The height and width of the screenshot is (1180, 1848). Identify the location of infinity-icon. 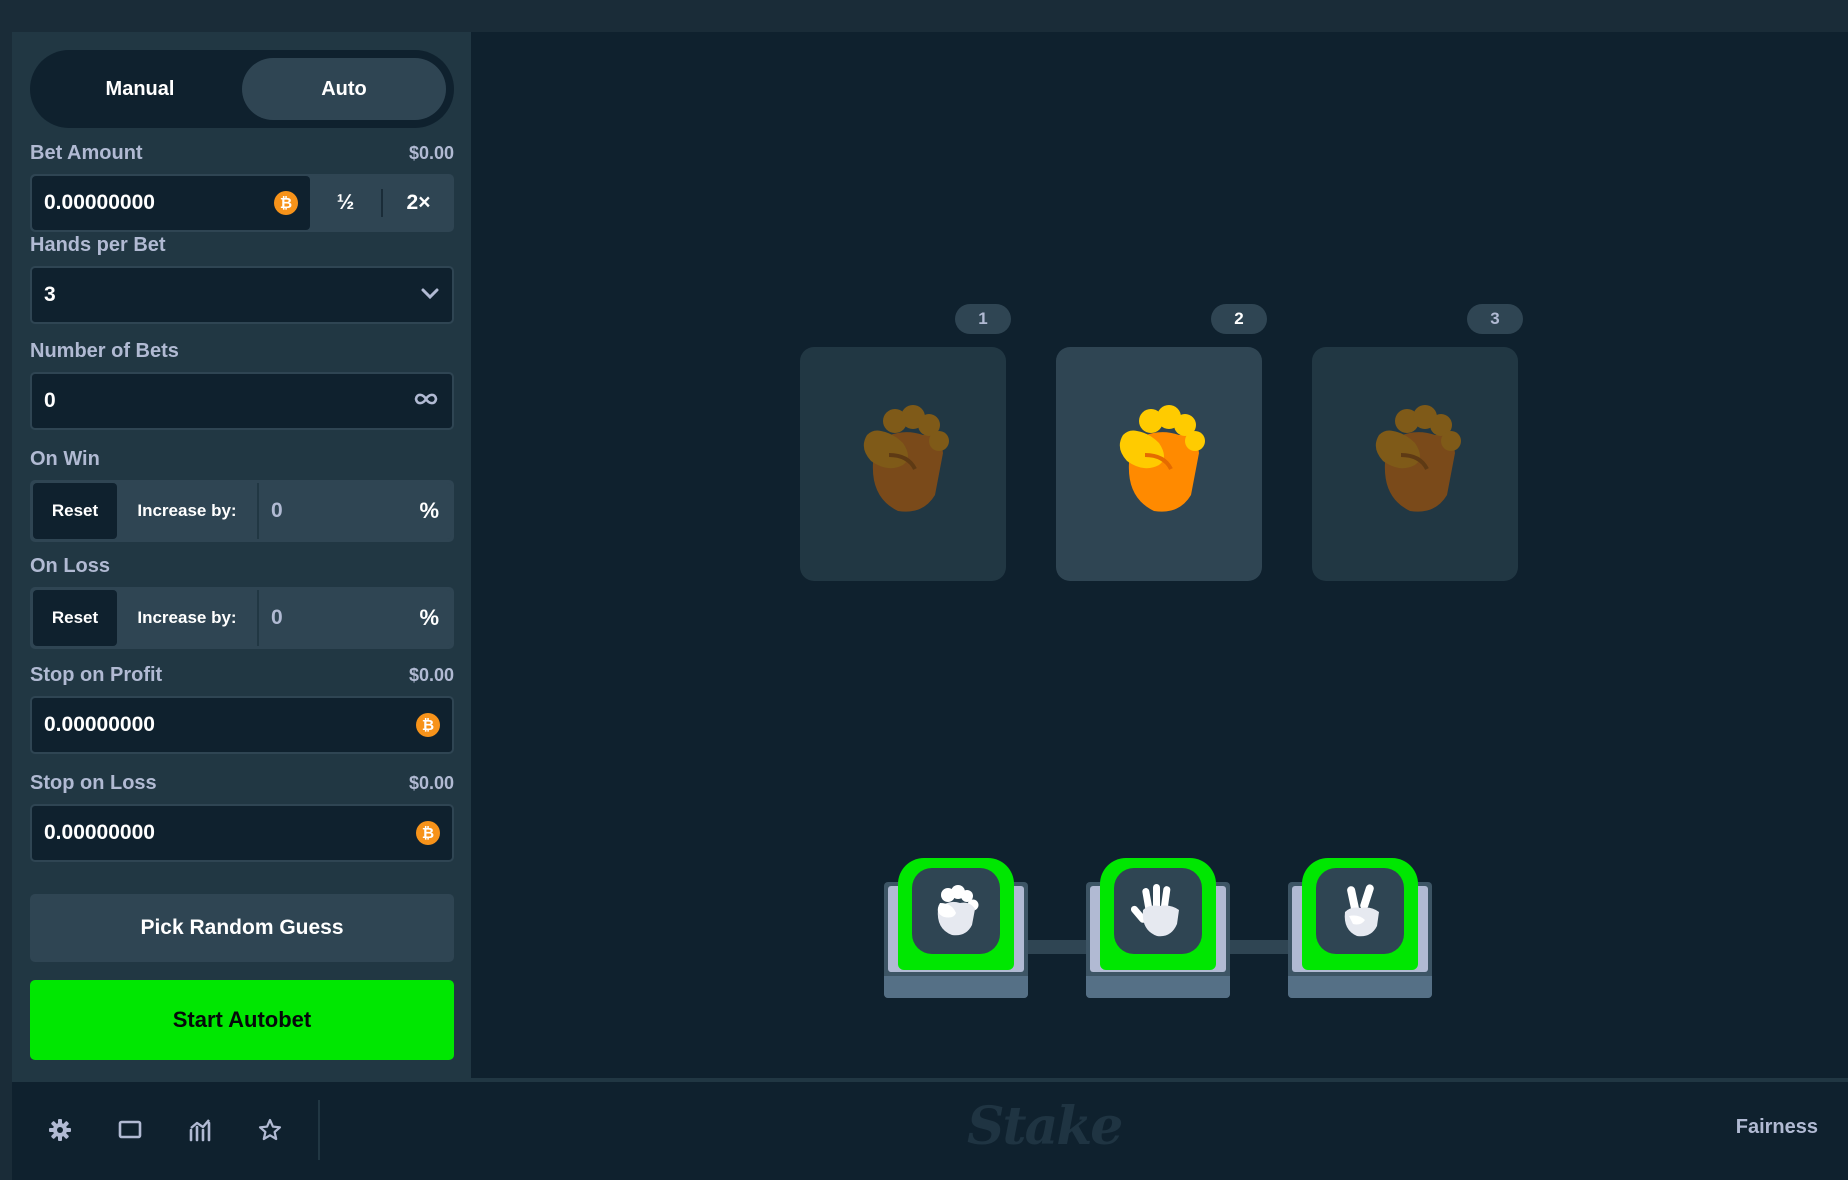
(426, 401).